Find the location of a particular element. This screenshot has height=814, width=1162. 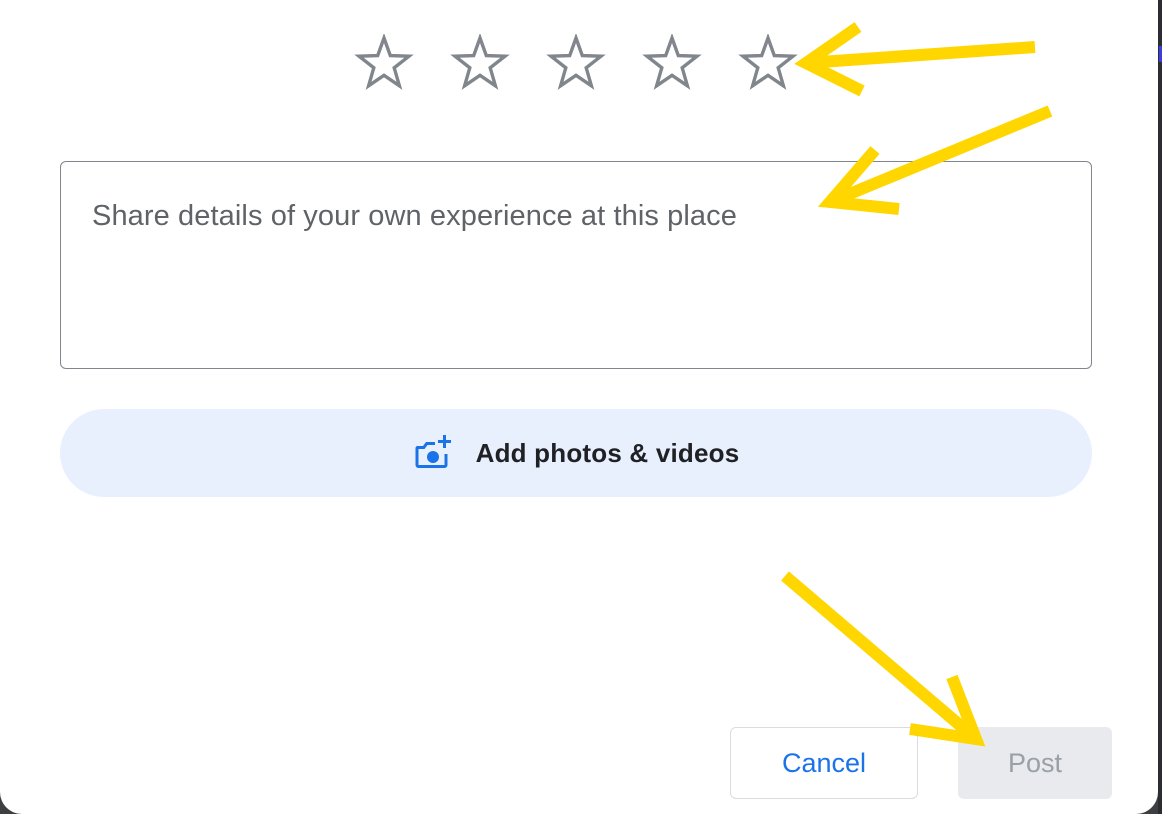

add-photos-videos-button: Add photos & videos is located at coordinates (576, 453).